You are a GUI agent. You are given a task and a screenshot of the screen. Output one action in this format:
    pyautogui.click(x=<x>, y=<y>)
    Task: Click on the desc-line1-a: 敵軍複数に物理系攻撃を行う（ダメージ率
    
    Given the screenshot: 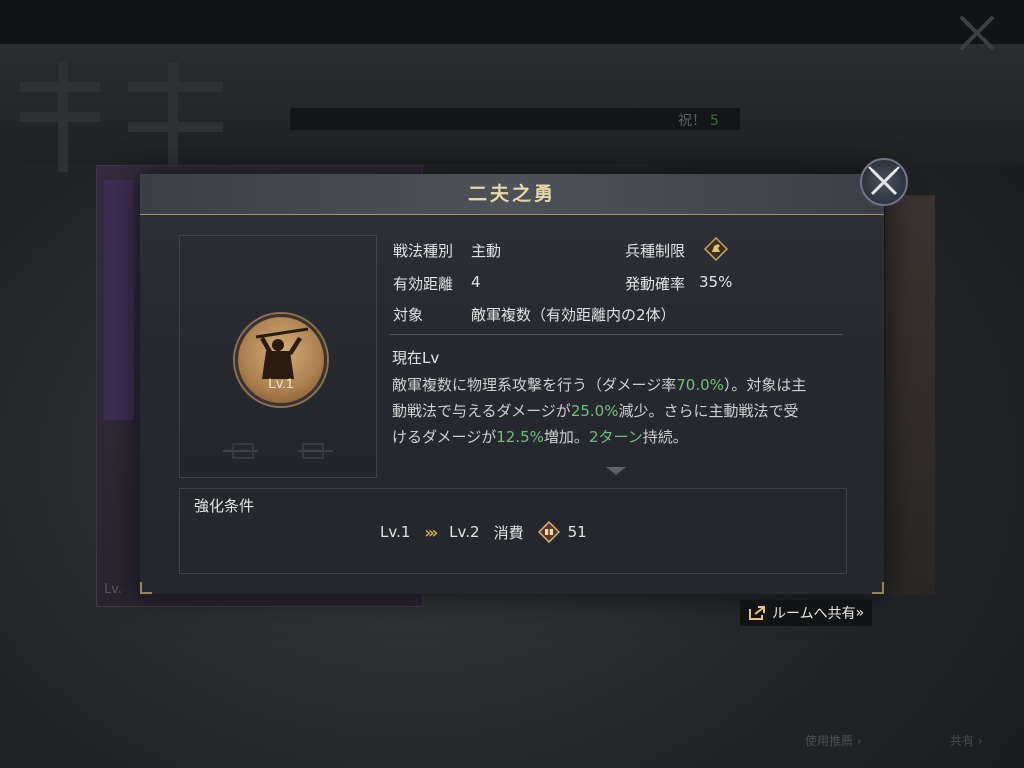 What is the action you would take?
    pyautogui.click(x=534, y=385)
    